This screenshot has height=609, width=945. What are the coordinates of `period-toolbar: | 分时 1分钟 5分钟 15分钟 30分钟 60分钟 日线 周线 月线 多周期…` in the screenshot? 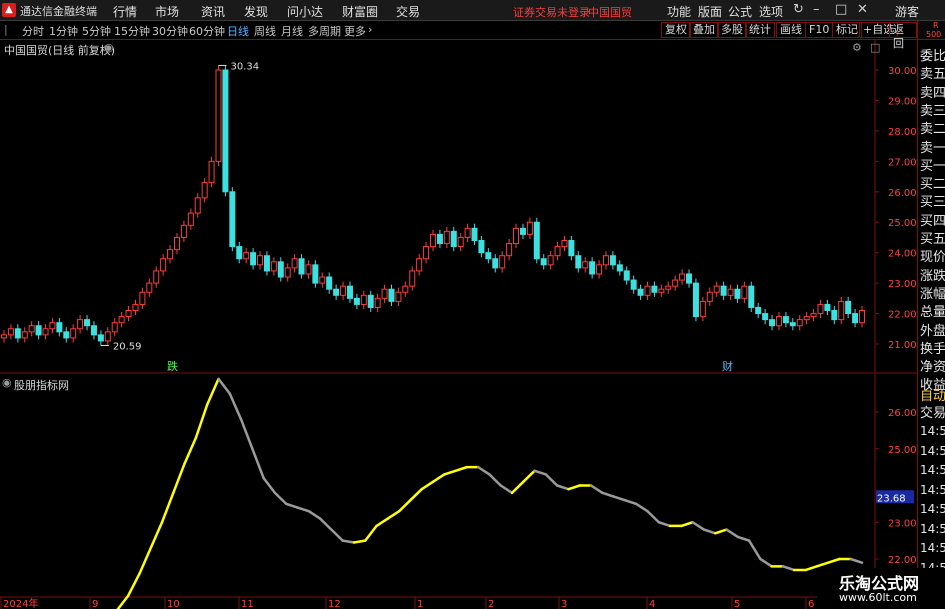 It's located at (458, 35).